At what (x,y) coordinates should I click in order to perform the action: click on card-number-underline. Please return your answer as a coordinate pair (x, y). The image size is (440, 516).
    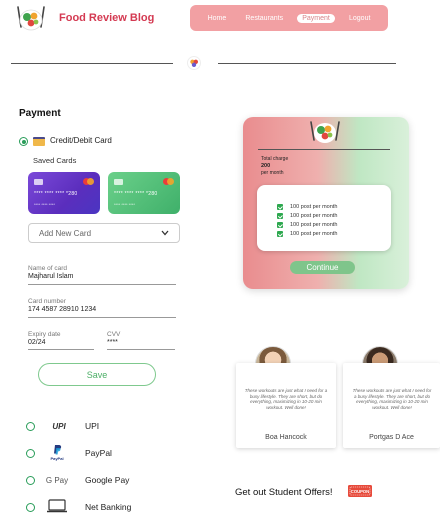
    Looking at the image, I should click on (102, 317).